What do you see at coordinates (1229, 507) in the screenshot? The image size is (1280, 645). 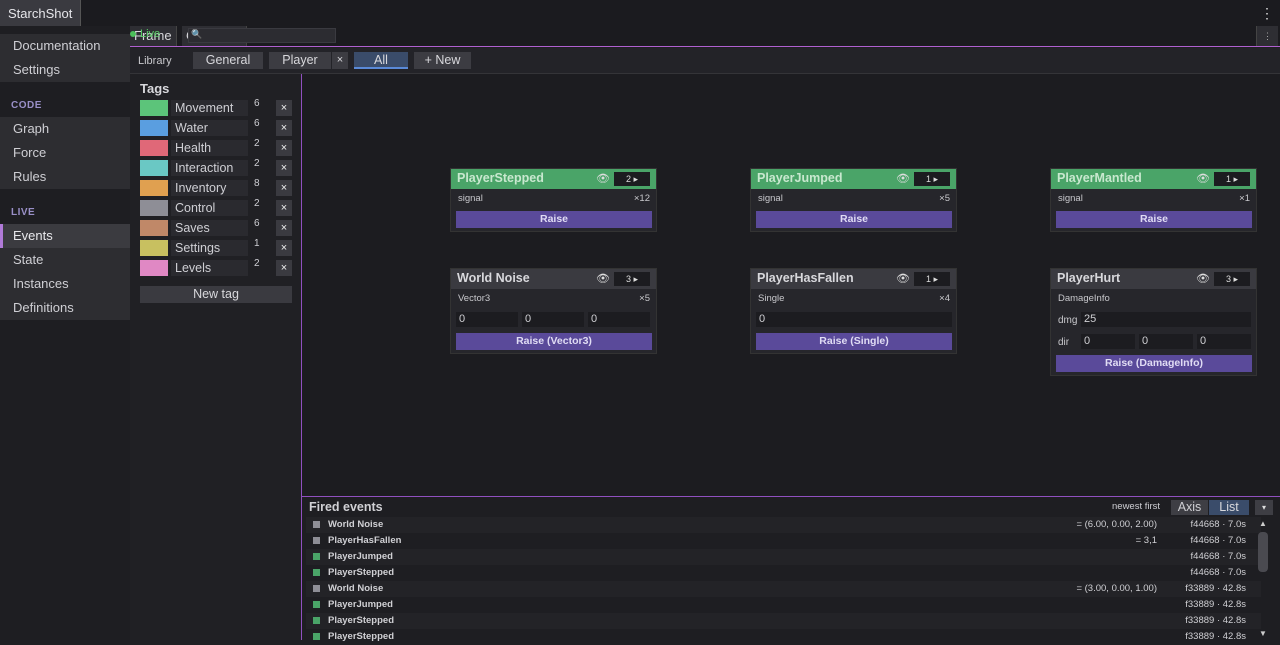 I see `list-view-button: List` at bounding box center [1229, 507].